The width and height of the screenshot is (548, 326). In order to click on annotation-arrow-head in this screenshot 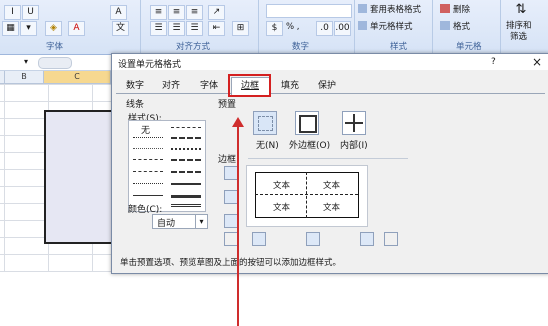, I will do `click(238, 122)`.